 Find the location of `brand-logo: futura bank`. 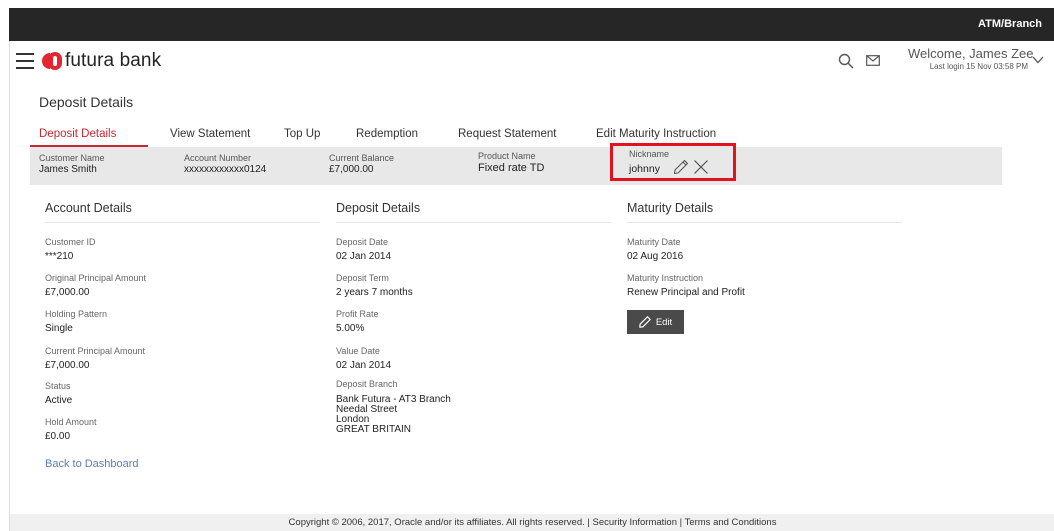

brand-logo: futura bank is located at coordinates (101, 61).